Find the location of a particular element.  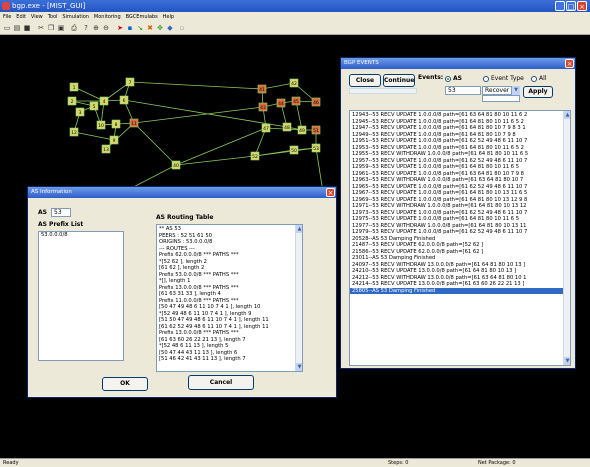

window-title: bgp.exe - [MIST_GUI] is located at coordinates (49, 6).